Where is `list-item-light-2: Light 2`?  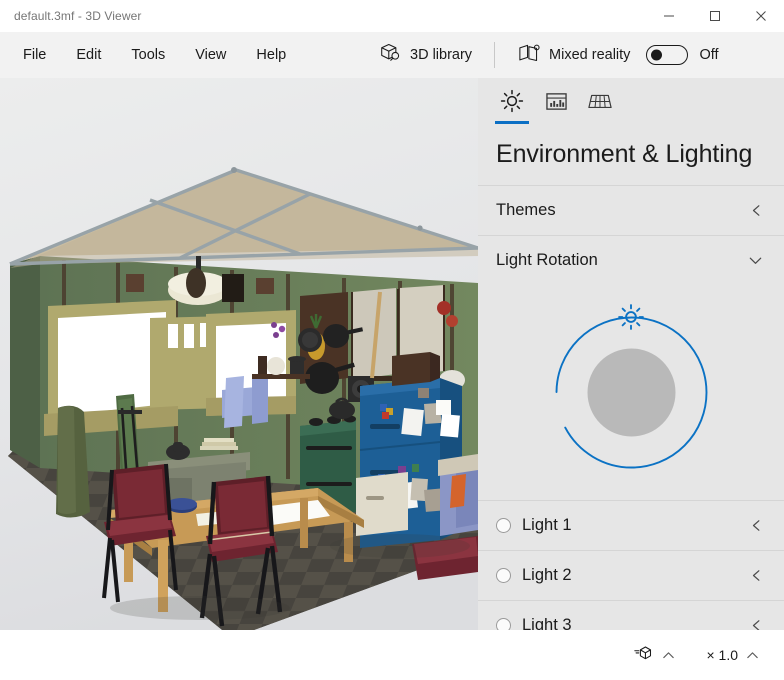 list-item-light-2: Light 2 is located at coordinates (631, 575).